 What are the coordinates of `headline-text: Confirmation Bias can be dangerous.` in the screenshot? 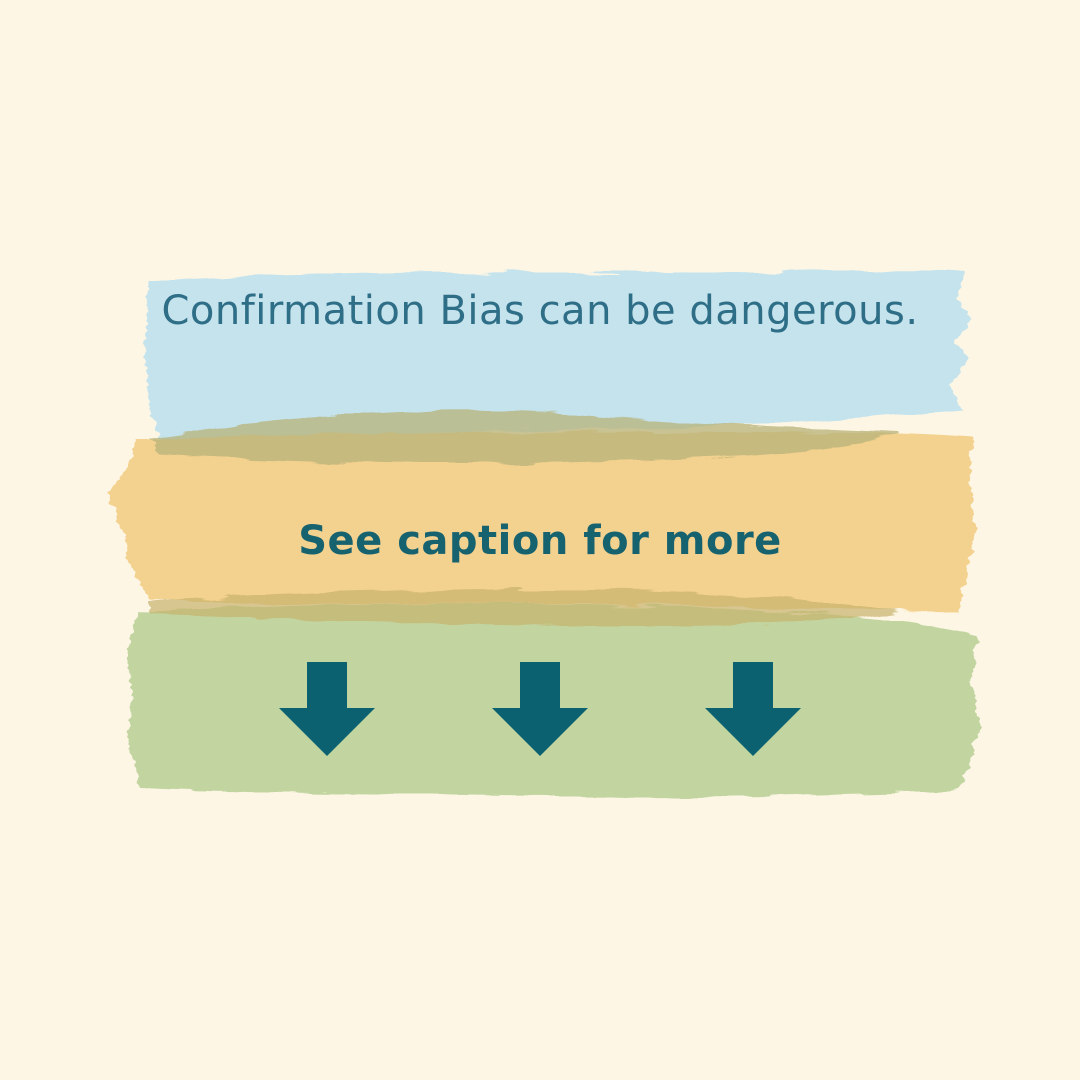 It's located at (540, 311).